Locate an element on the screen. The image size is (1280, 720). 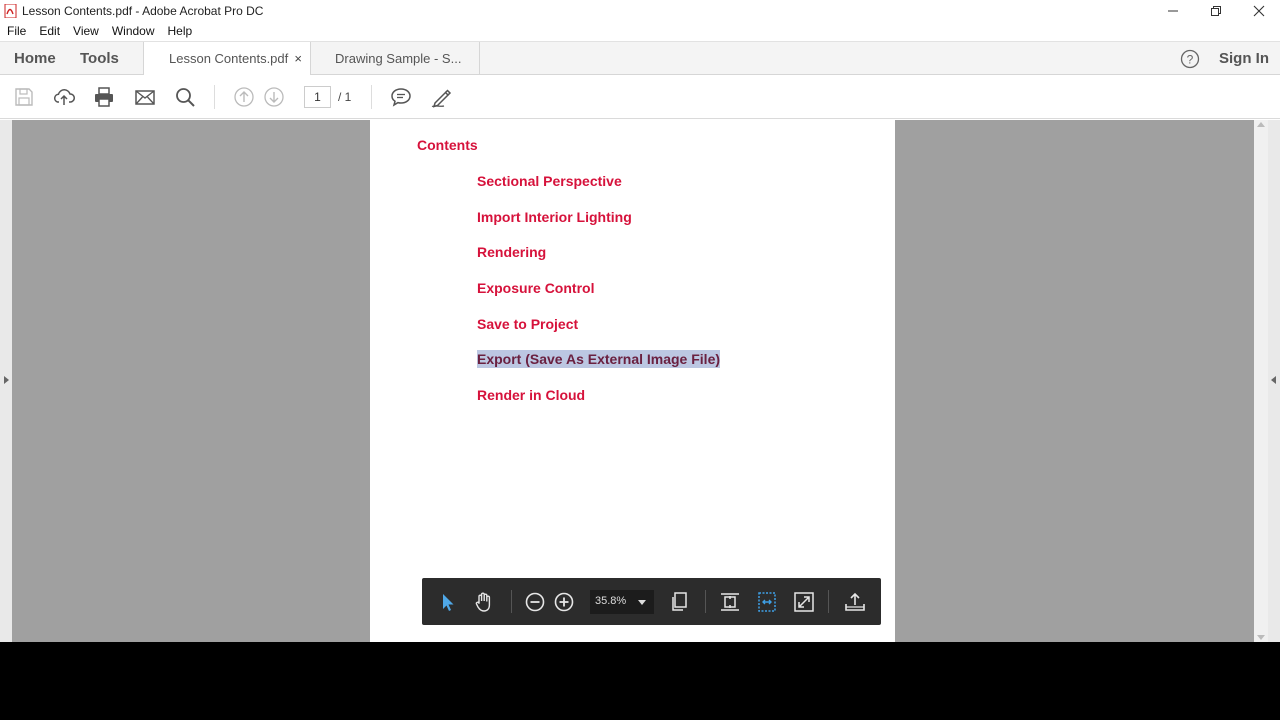
tab-lesson-contents: Lesson Contents.pdf × is located at coordinates (227, 59).